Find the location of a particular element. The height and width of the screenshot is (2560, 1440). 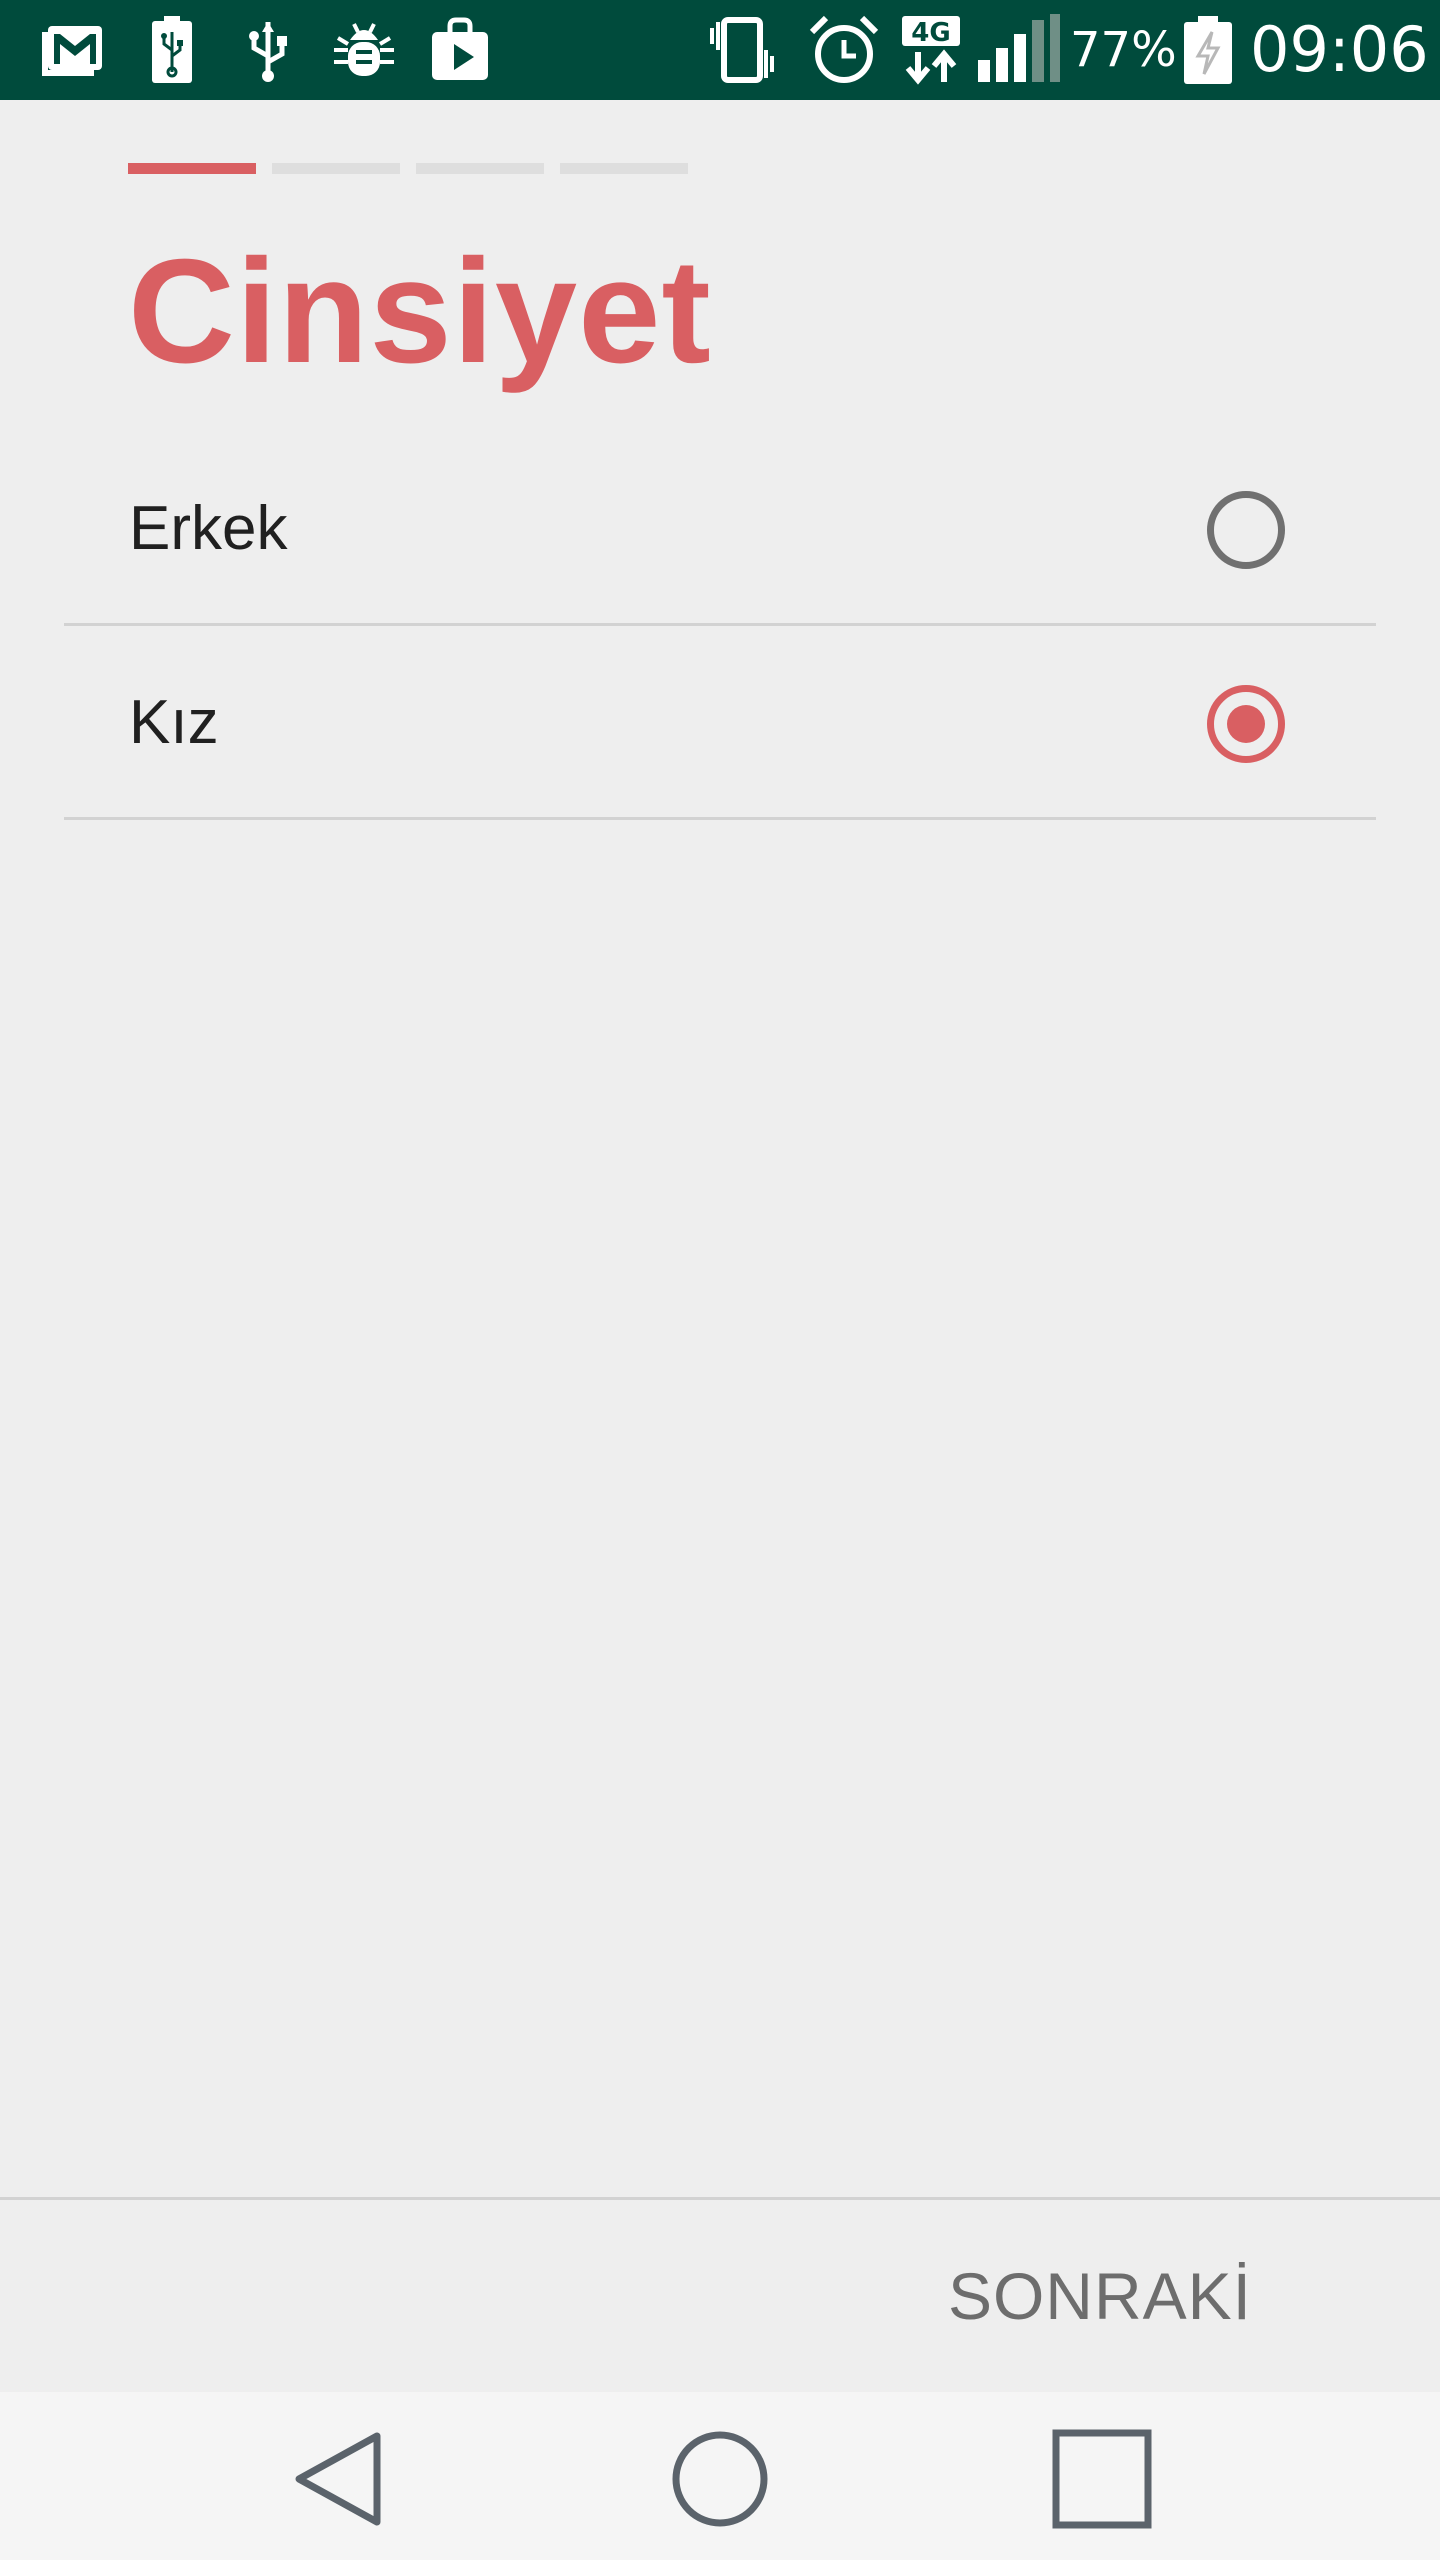

signal-strength-icon is located at coordinates (1020, 50).